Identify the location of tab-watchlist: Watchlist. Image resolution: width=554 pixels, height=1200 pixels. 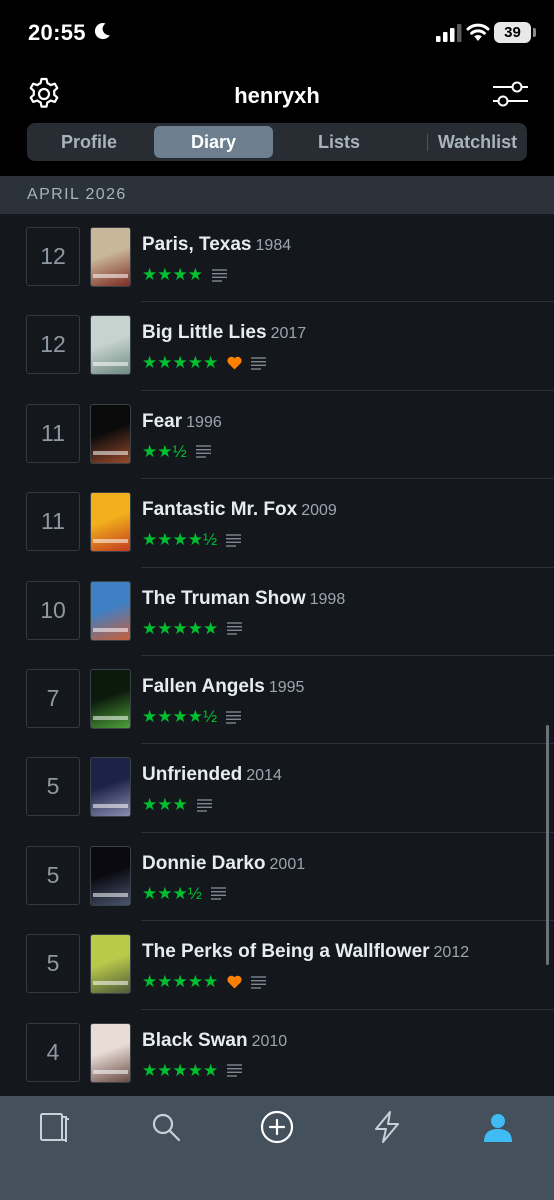
(477, 142).